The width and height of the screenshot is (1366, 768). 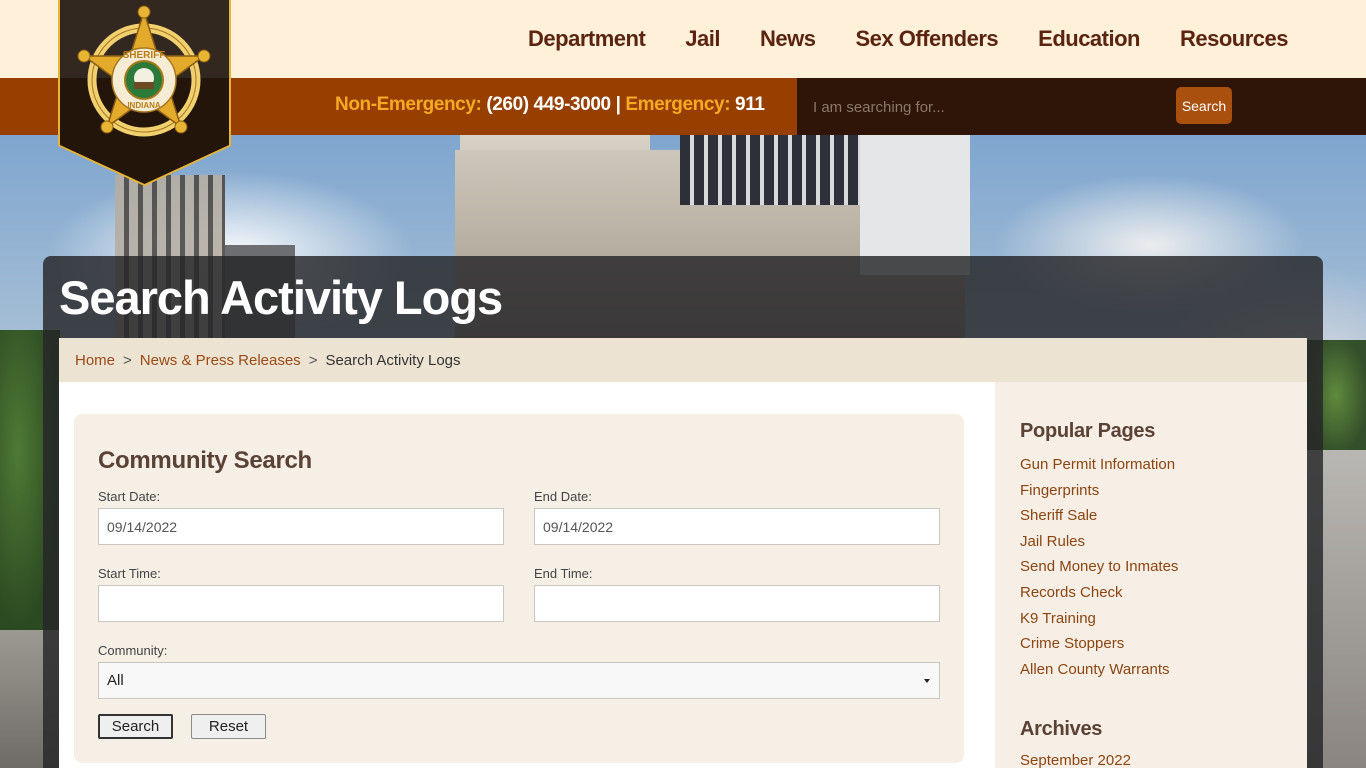 What do you see at coordinates (788, 39) in the screenshot?
I see `nav-news: News` at bounding box center [788, 39].